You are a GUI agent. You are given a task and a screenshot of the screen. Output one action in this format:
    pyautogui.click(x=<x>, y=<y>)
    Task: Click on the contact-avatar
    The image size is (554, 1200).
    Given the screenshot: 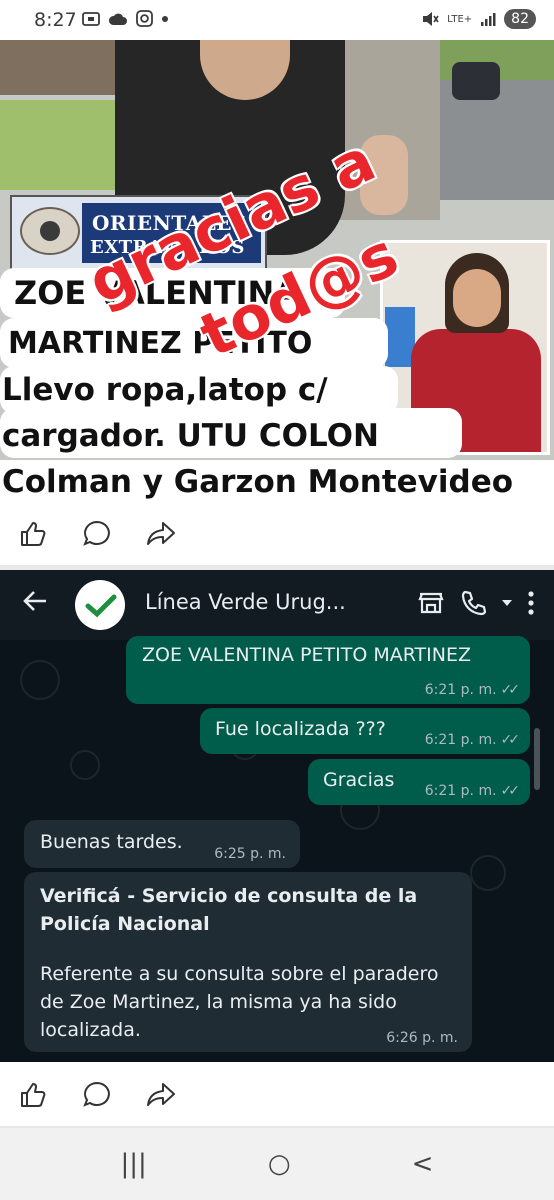 What is the action you would take?
    pyautogui.click(x=100, y=605)
    